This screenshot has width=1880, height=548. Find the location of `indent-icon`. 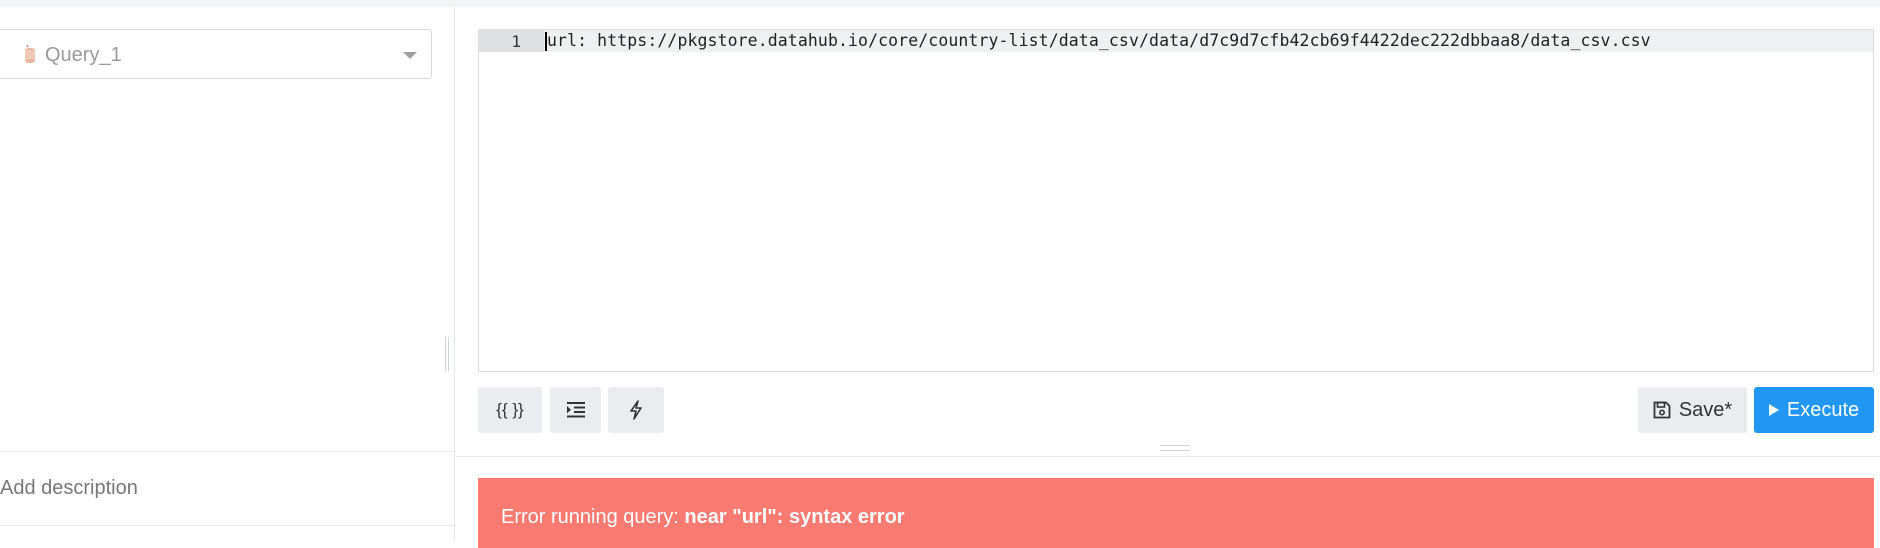

indent-icon is located at coordinates (575, 410).